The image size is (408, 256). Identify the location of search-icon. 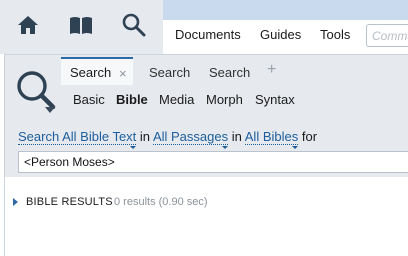
(134, 25).